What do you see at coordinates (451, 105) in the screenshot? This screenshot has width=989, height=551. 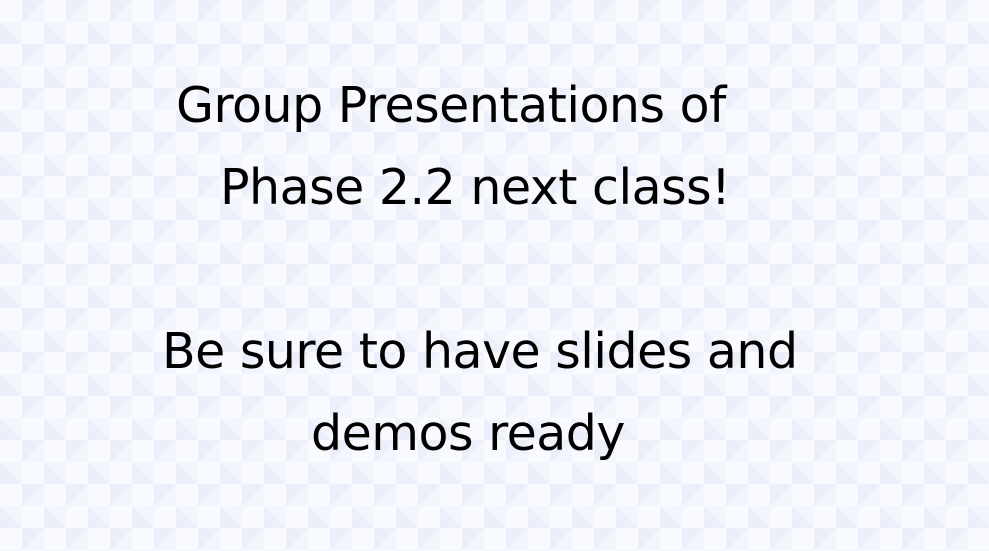 I see `announcement-line-1: Group Presentations of` at bounding box center [451, 105].